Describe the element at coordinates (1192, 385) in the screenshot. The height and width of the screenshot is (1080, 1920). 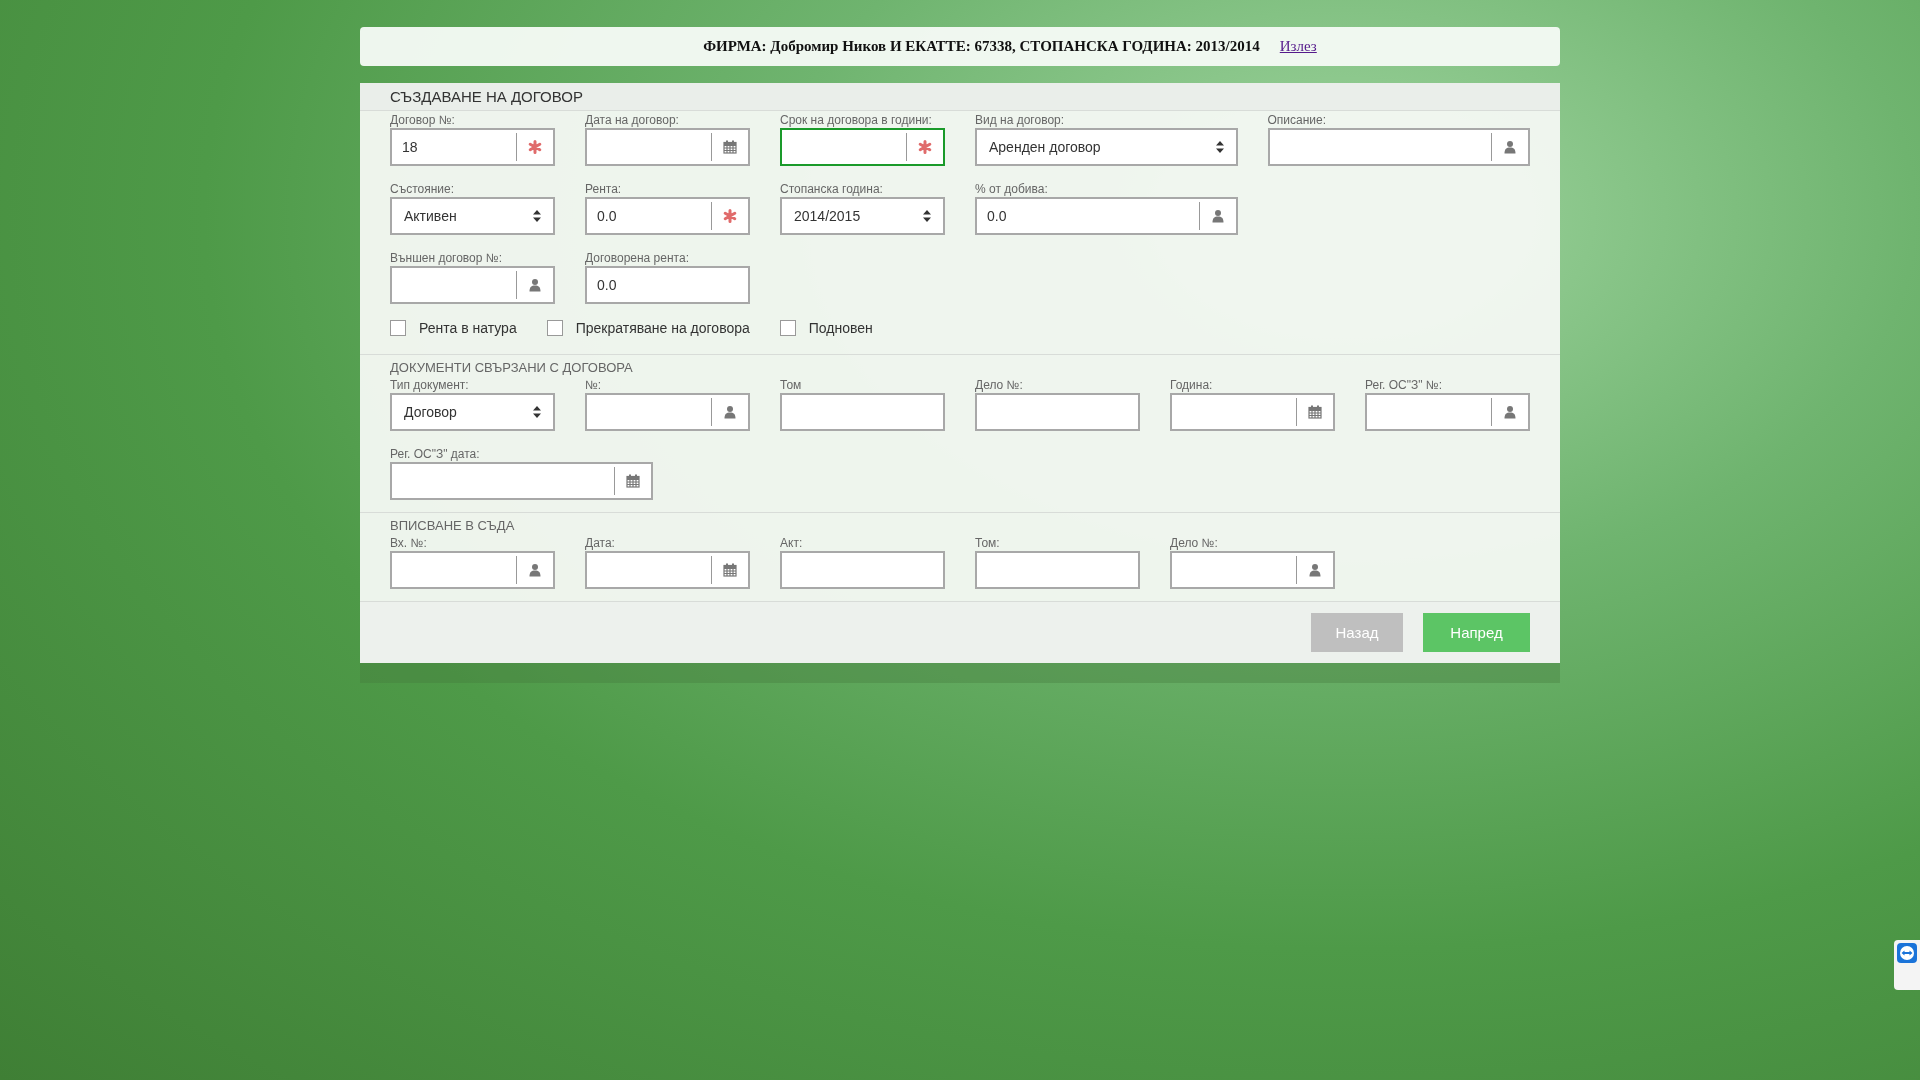
I see `field-label: Година:` at that location.